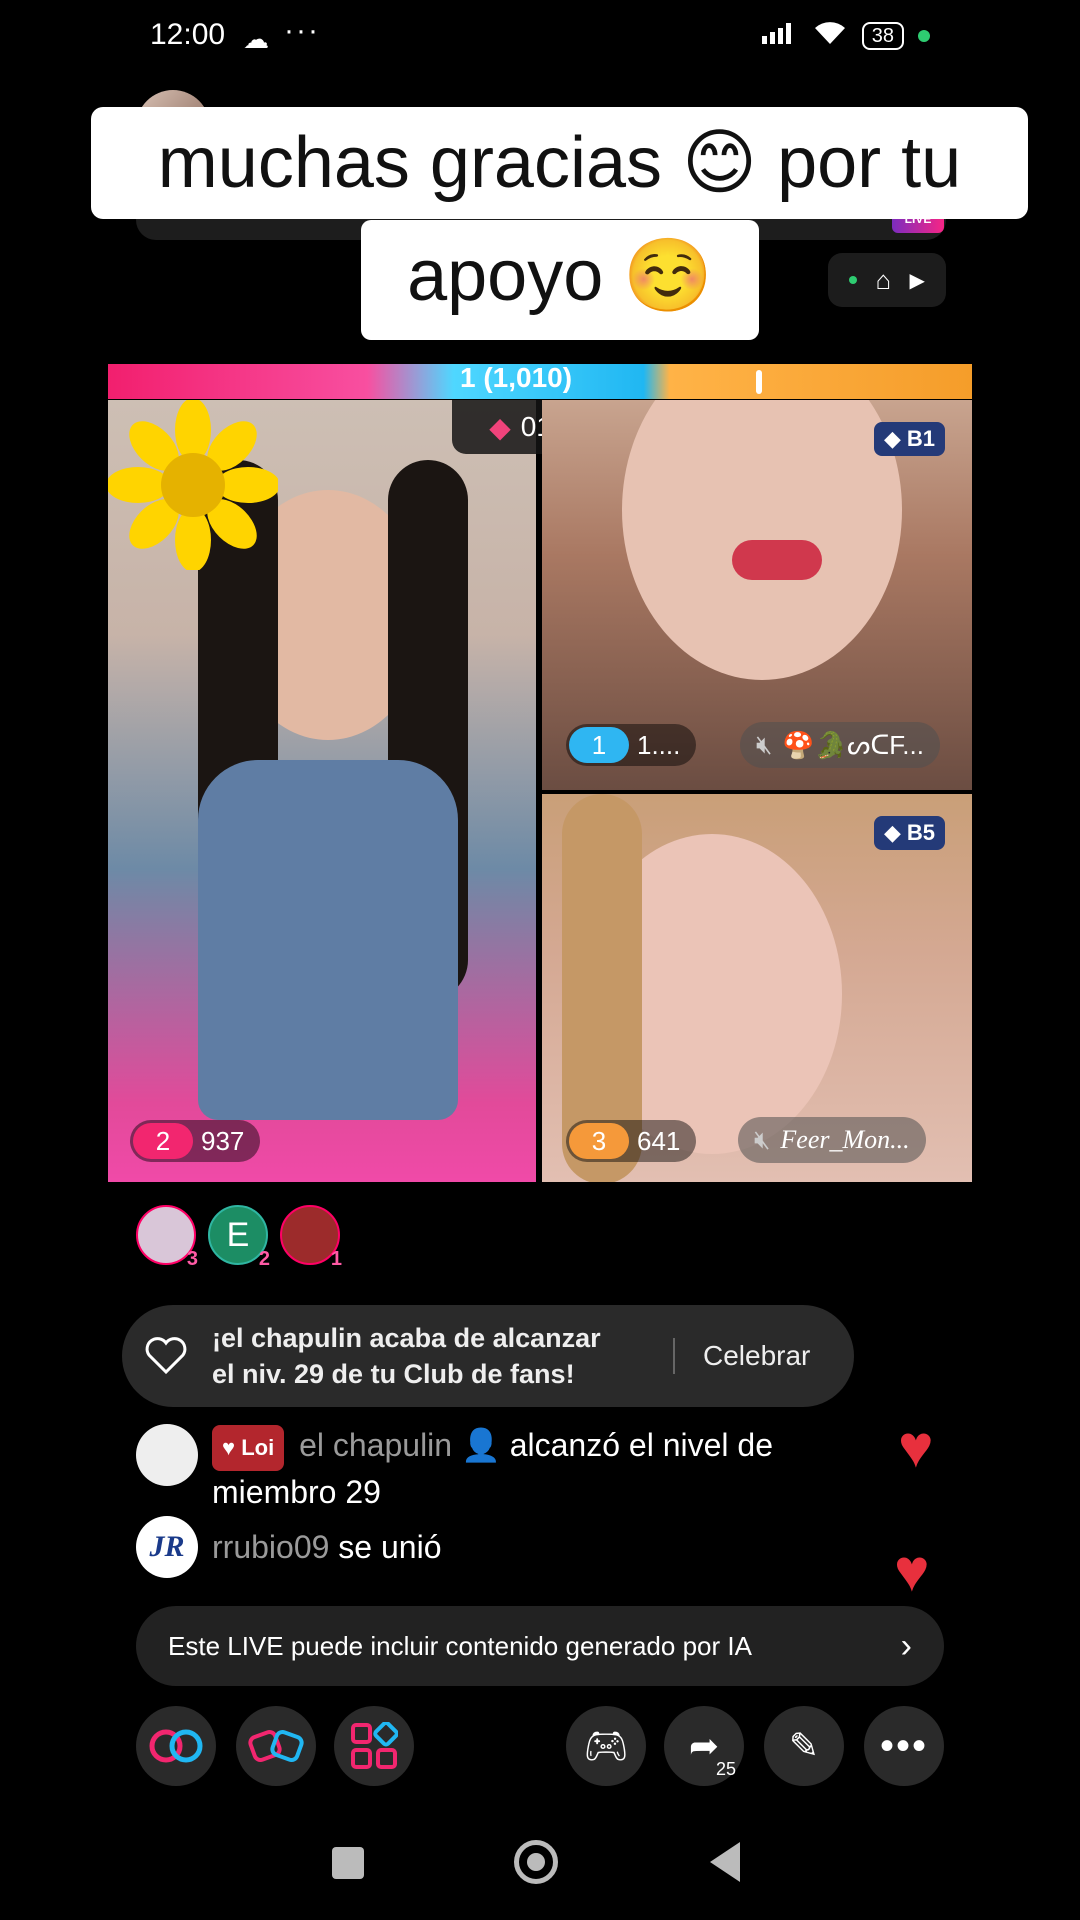 Image resolution: width=1080 pixels, height=1920 pixels. Describe the element at coordinates (759, 382) in the screenshot. I see `score-marker` at that location.